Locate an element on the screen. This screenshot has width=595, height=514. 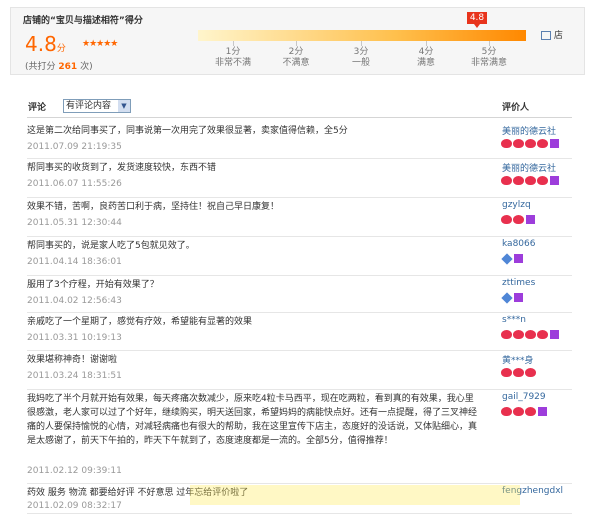
scale-num: 3分 is located at coordinates (361, 52).